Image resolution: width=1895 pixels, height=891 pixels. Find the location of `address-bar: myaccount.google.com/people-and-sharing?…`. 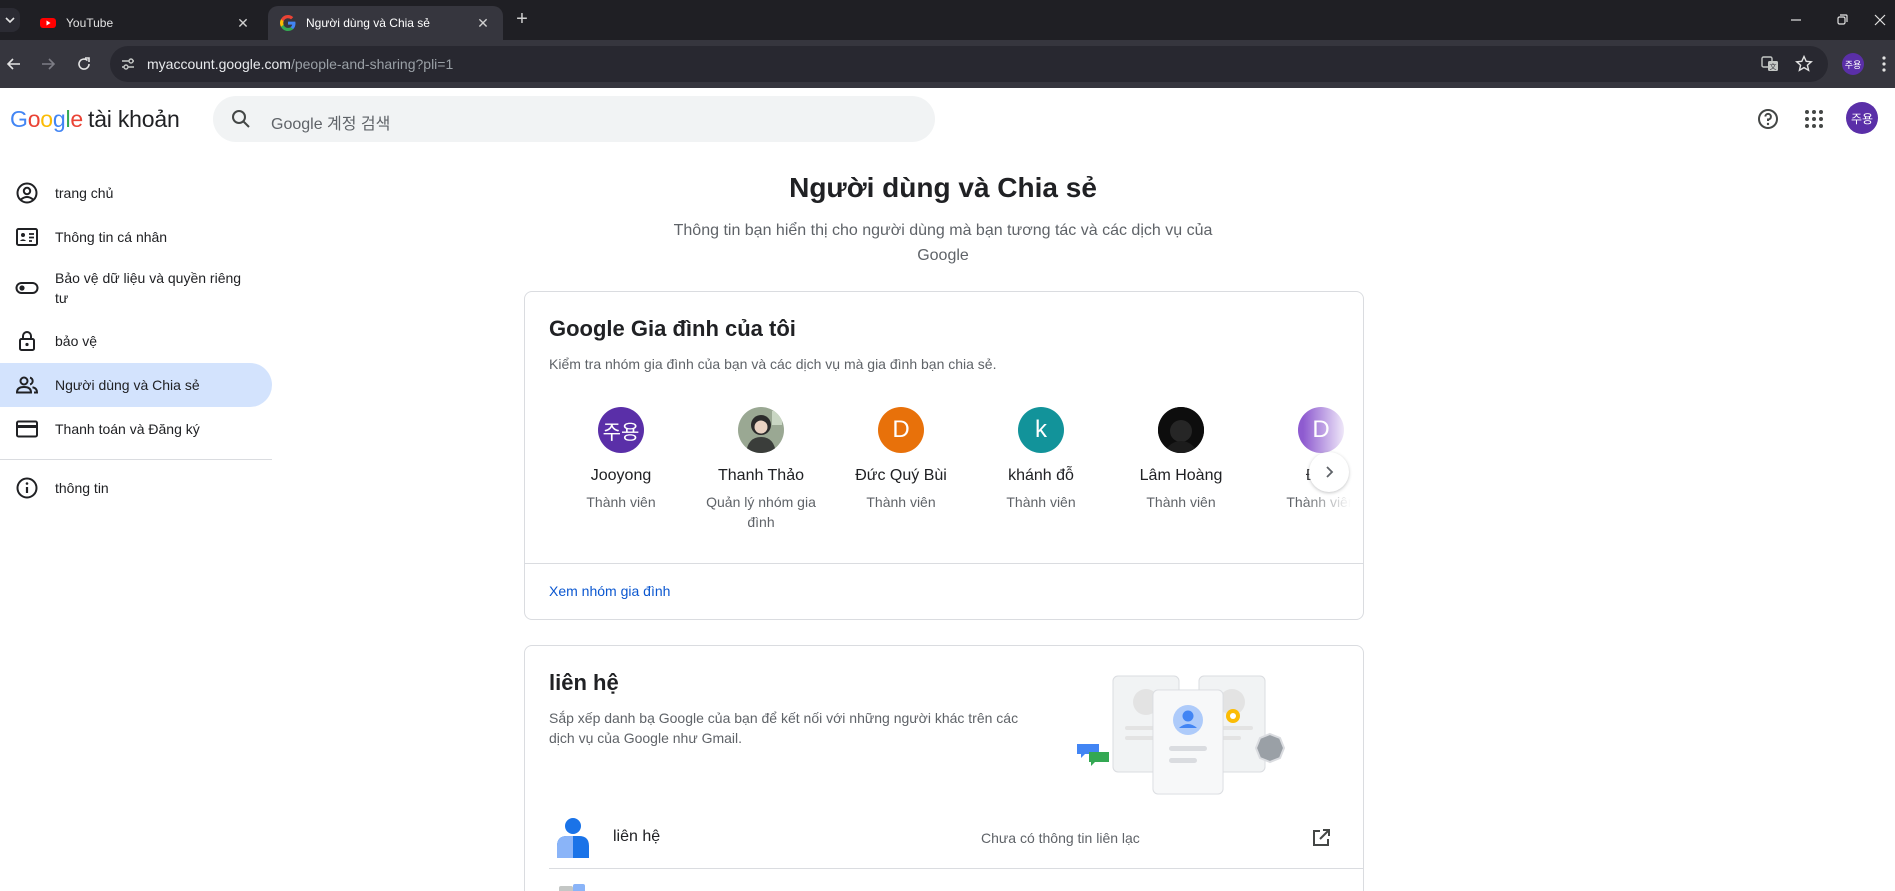

address-bar: myaccount.google.com/people-and-sharing?… is located at coordinates (969, 64).